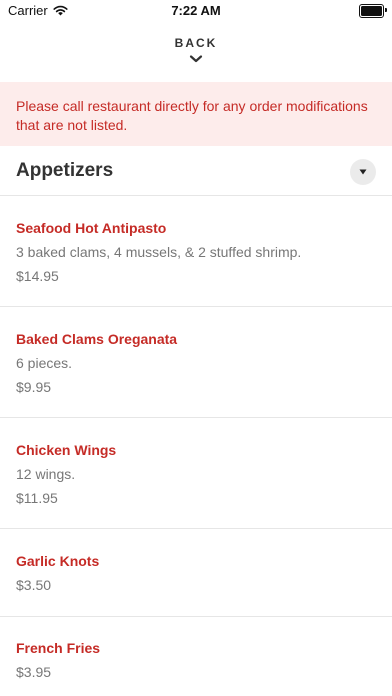  Describe the element at coordinates (37, 498) in the screenshot. I see `menu-item-price: $11.95` at that location.